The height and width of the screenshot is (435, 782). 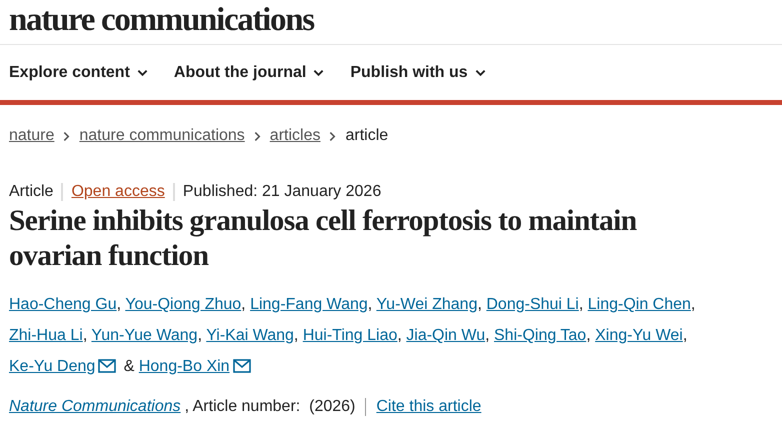 I want to click on breadcrumb-link: nature, so click(x=31, y=136).